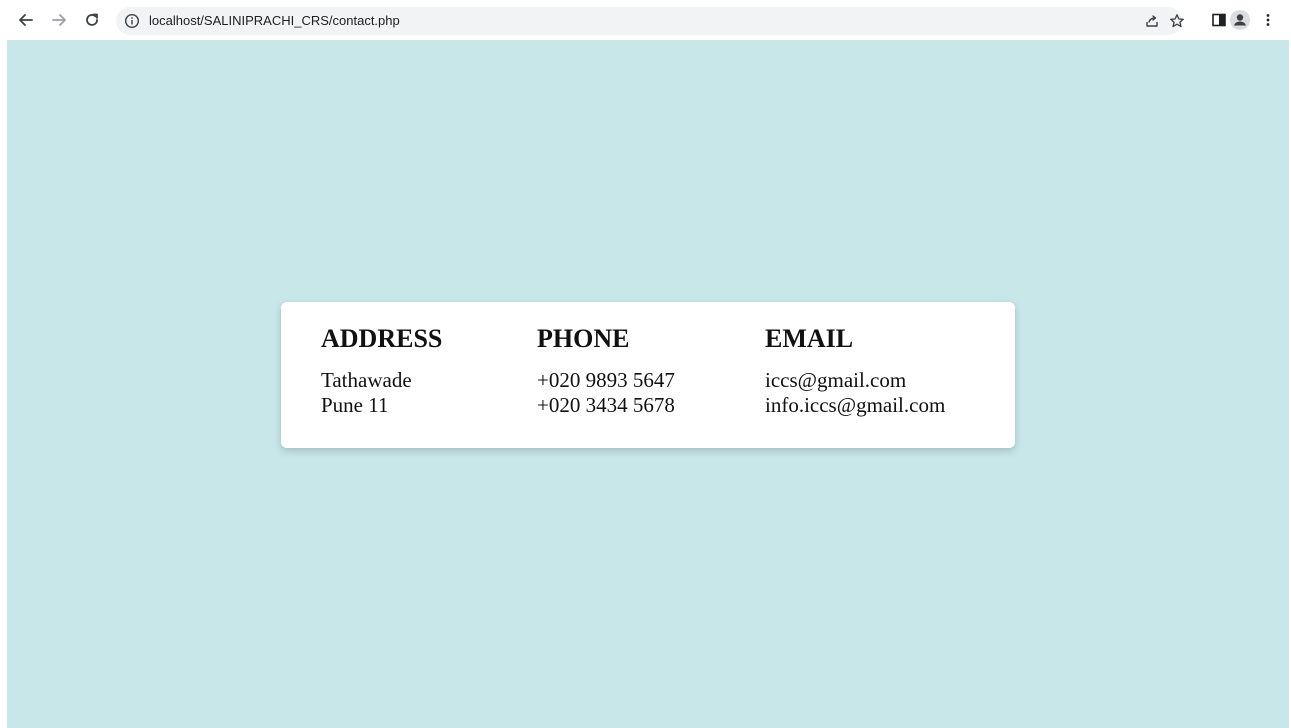 This screenshot has height=728, width=1291. Describe the element at coordinates (382, 338) in the screenshot. I see `address-heading: ADDRESS` at that location.